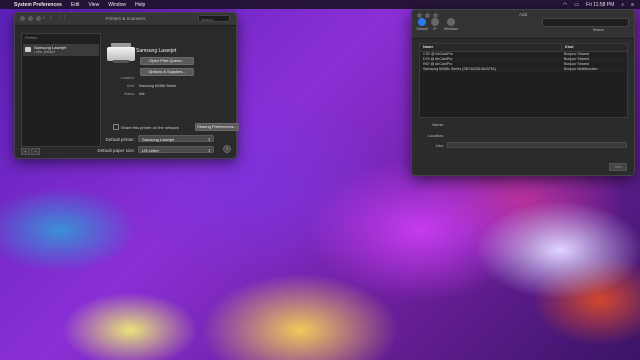  I want to click on title-bar: ‹ › ⋮⋮ Printers & Scanners Search, so click(125, 19).